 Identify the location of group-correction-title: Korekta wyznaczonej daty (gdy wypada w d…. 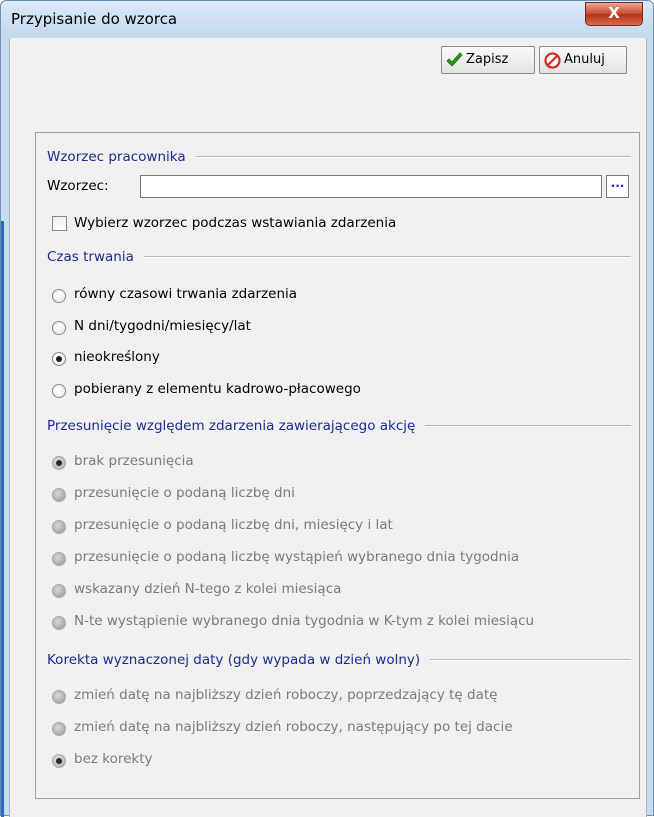
(234, 660).